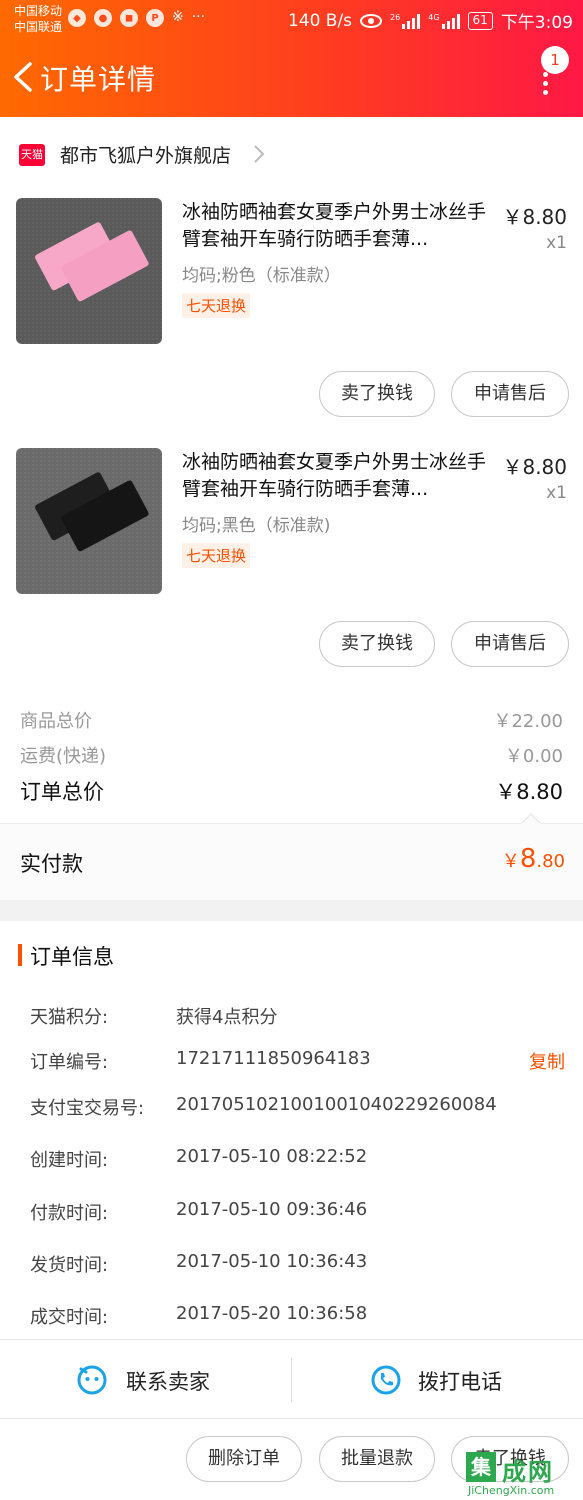  Describe the element at coordinates (336, 1104) in the screenshot. I see `alipay-number-value: 2017051021001001040229260084` at that location.